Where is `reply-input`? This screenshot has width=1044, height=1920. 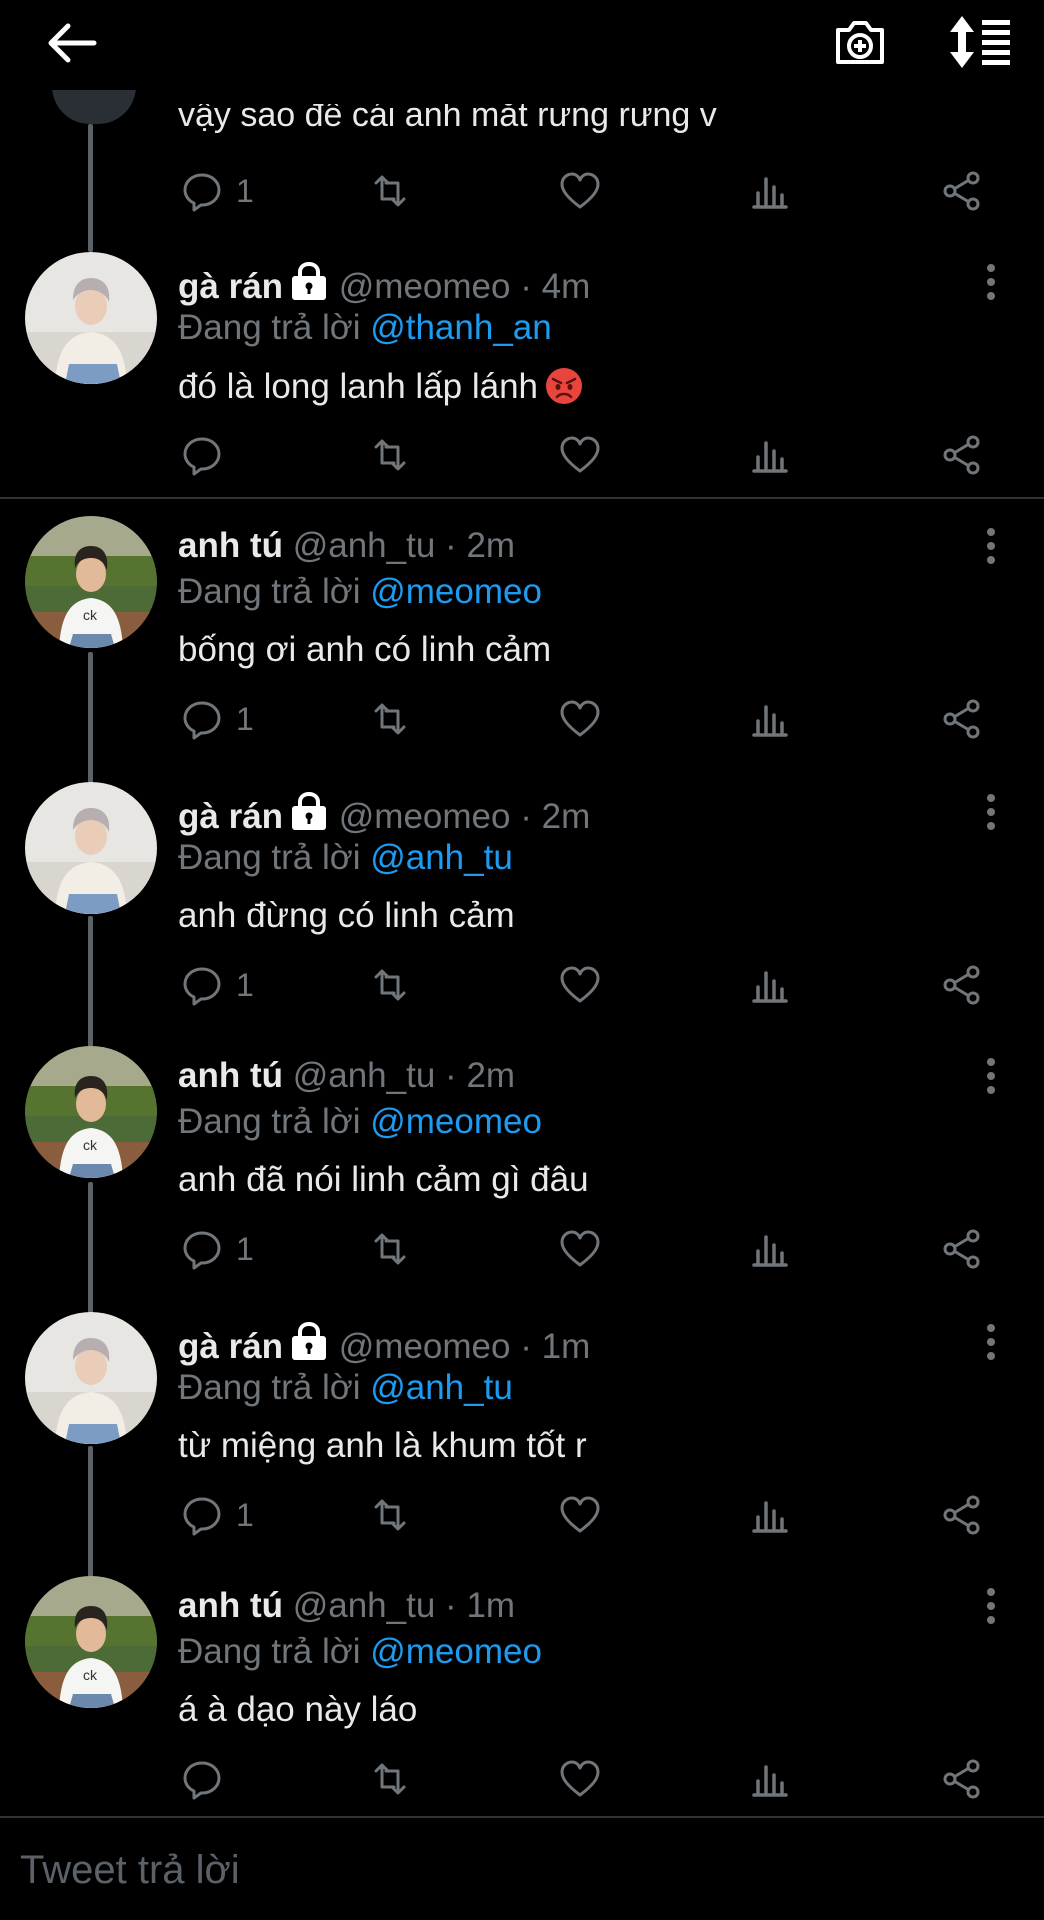
reply-input is located at coordinates (520, 1870).